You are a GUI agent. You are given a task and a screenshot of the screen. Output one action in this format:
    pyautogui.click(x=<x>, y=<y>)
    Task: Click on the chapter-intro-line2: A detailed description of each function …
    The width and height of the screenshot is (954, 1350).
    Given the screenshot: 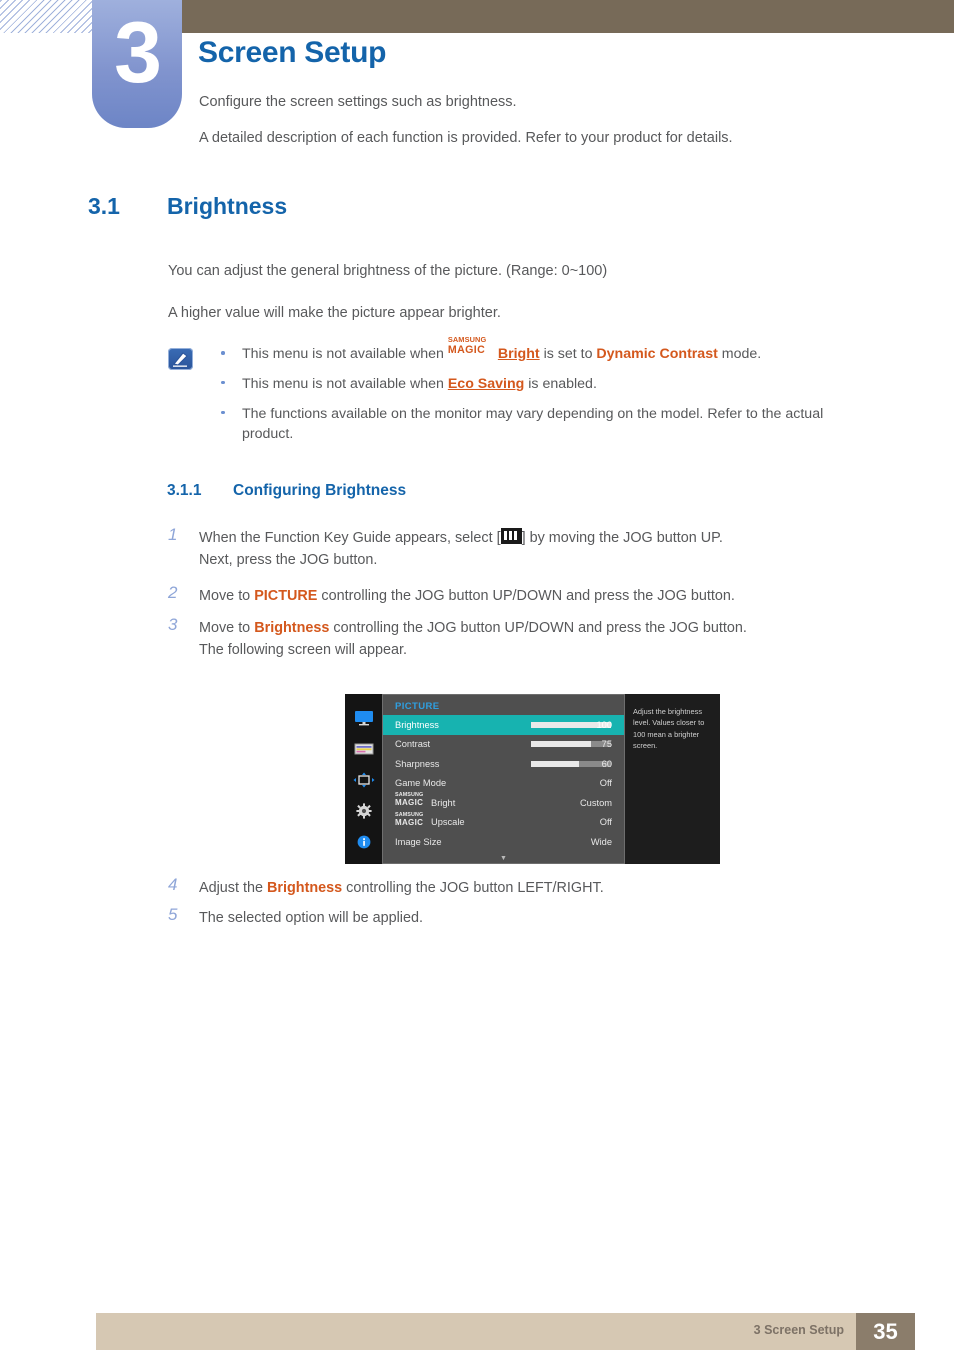 What is the action you would take?
    pyautogui.click(x=466, y=138)
    